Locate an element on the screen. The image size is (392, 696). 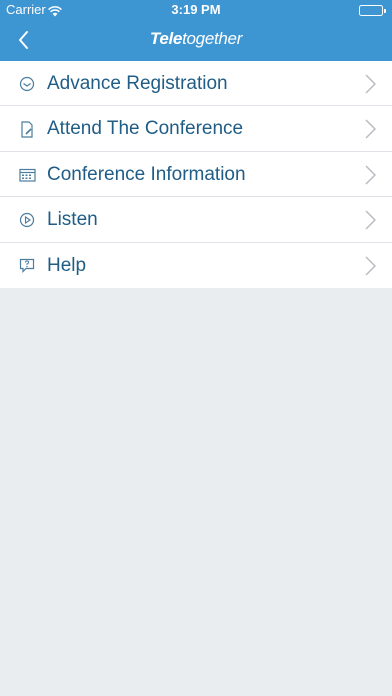
document-edit-icon is located at coordinates (27, 129).